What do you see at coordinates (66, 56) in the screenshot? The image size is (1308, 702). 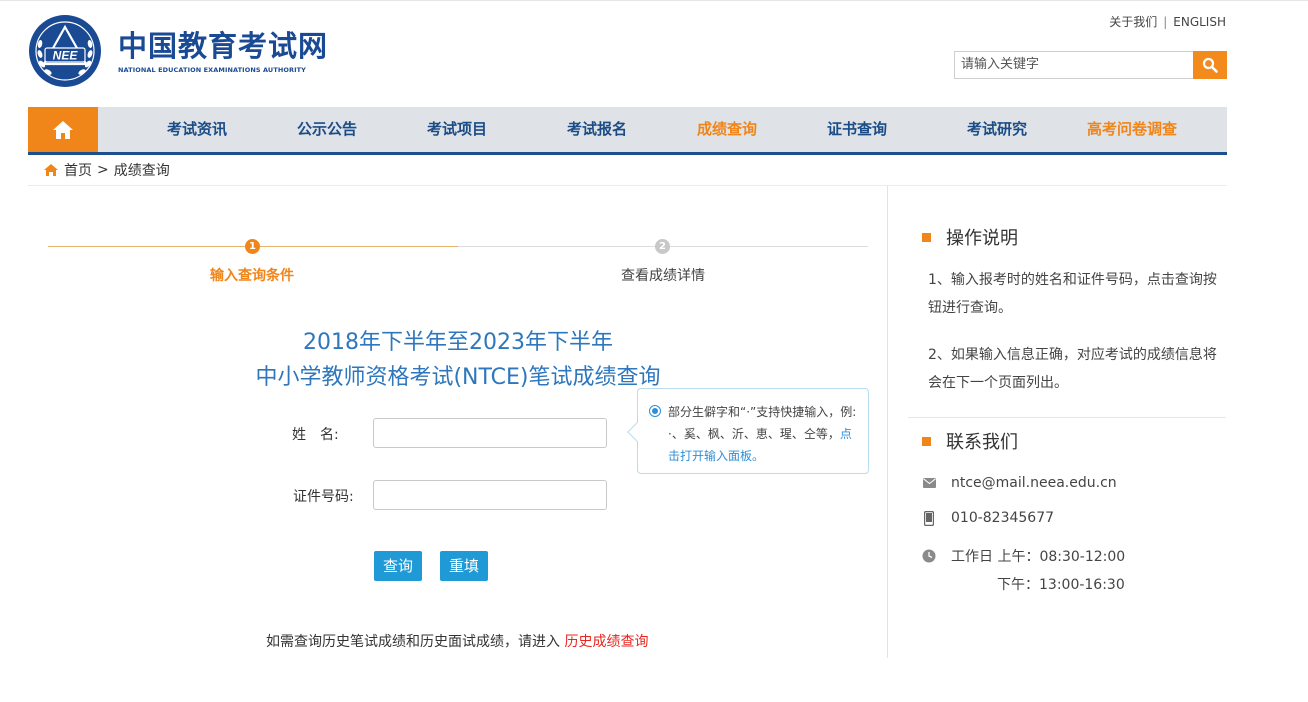 I see `svg-text: NEE` at bounding box center [66, 56].